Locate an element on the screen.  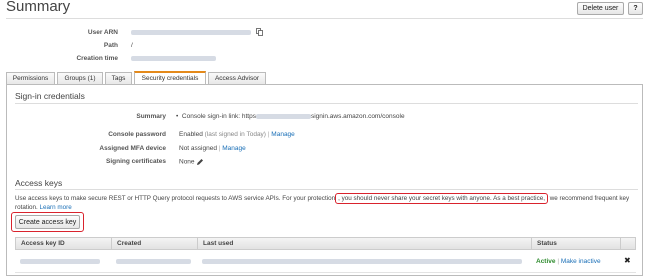
user-arn-label: User ARN is located at coordinates (102, 32).